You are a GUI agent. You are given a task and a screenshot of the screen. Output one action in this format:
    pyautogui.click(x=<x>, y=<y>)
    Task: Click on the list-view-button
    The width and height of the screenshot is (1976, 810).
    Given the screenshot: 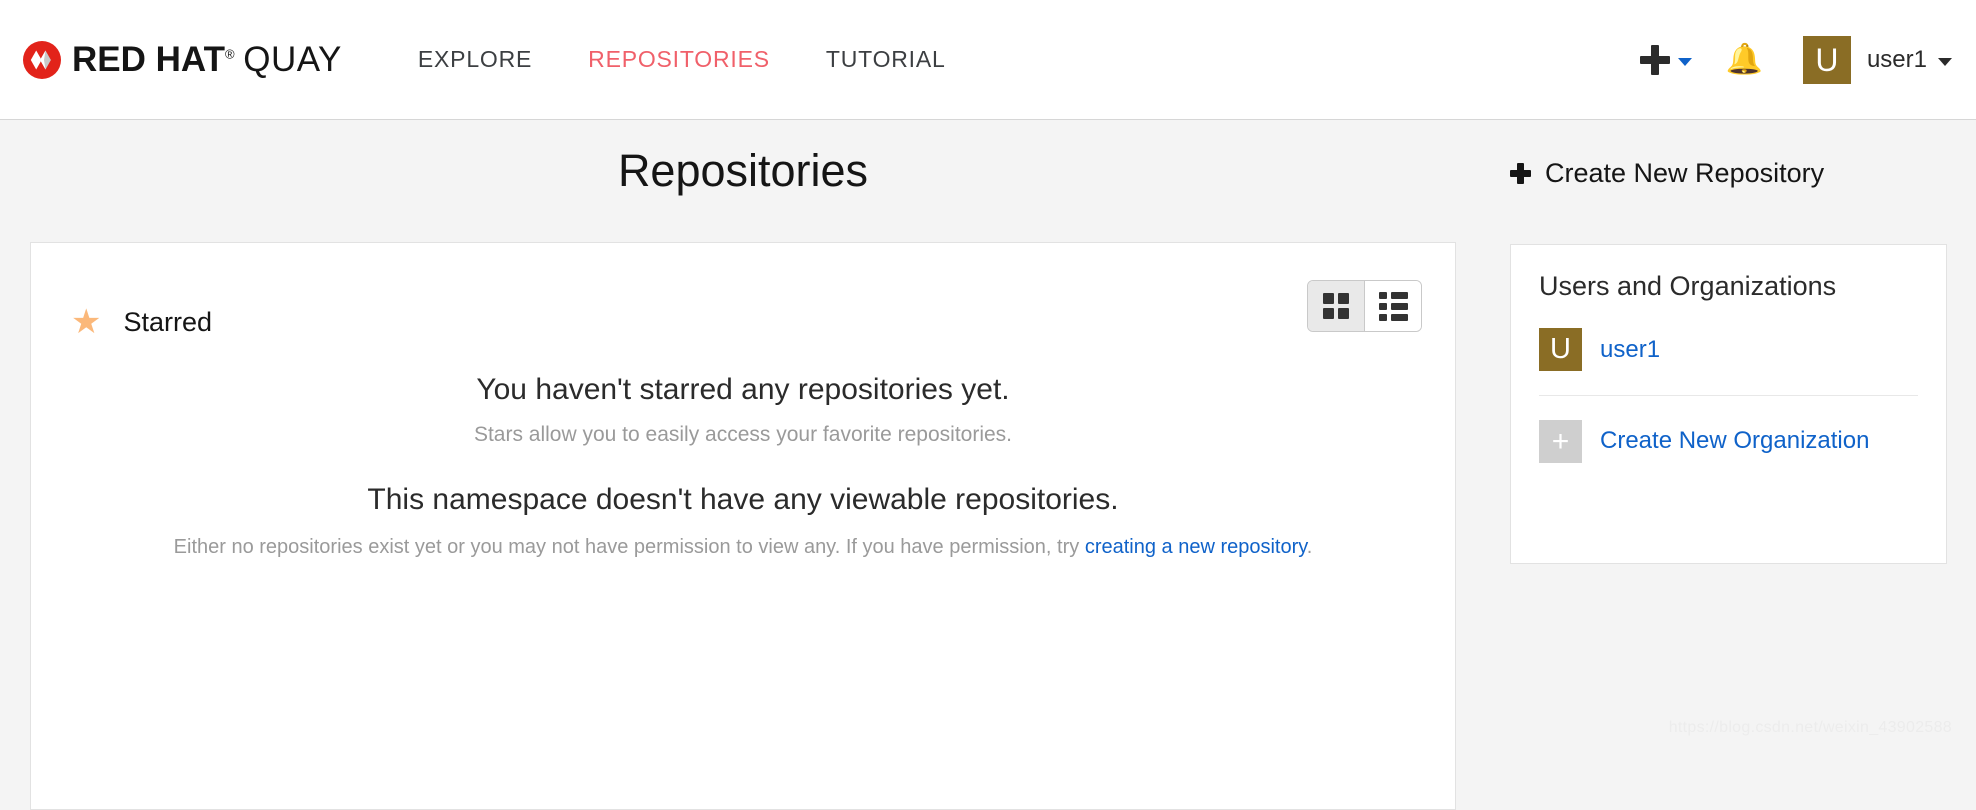 What is the action you would take?
    pyautogui.click(x=1393, y=306)
    